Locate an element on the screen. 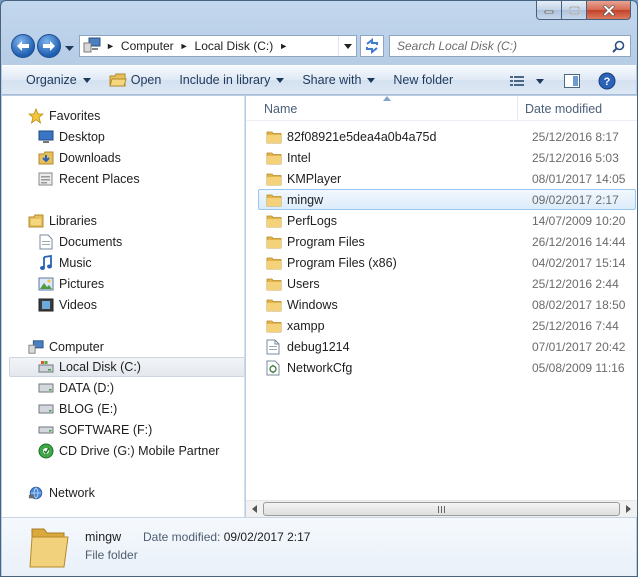 The image size is (638, 577). open-button: Open is located at coordinates (135, 80).